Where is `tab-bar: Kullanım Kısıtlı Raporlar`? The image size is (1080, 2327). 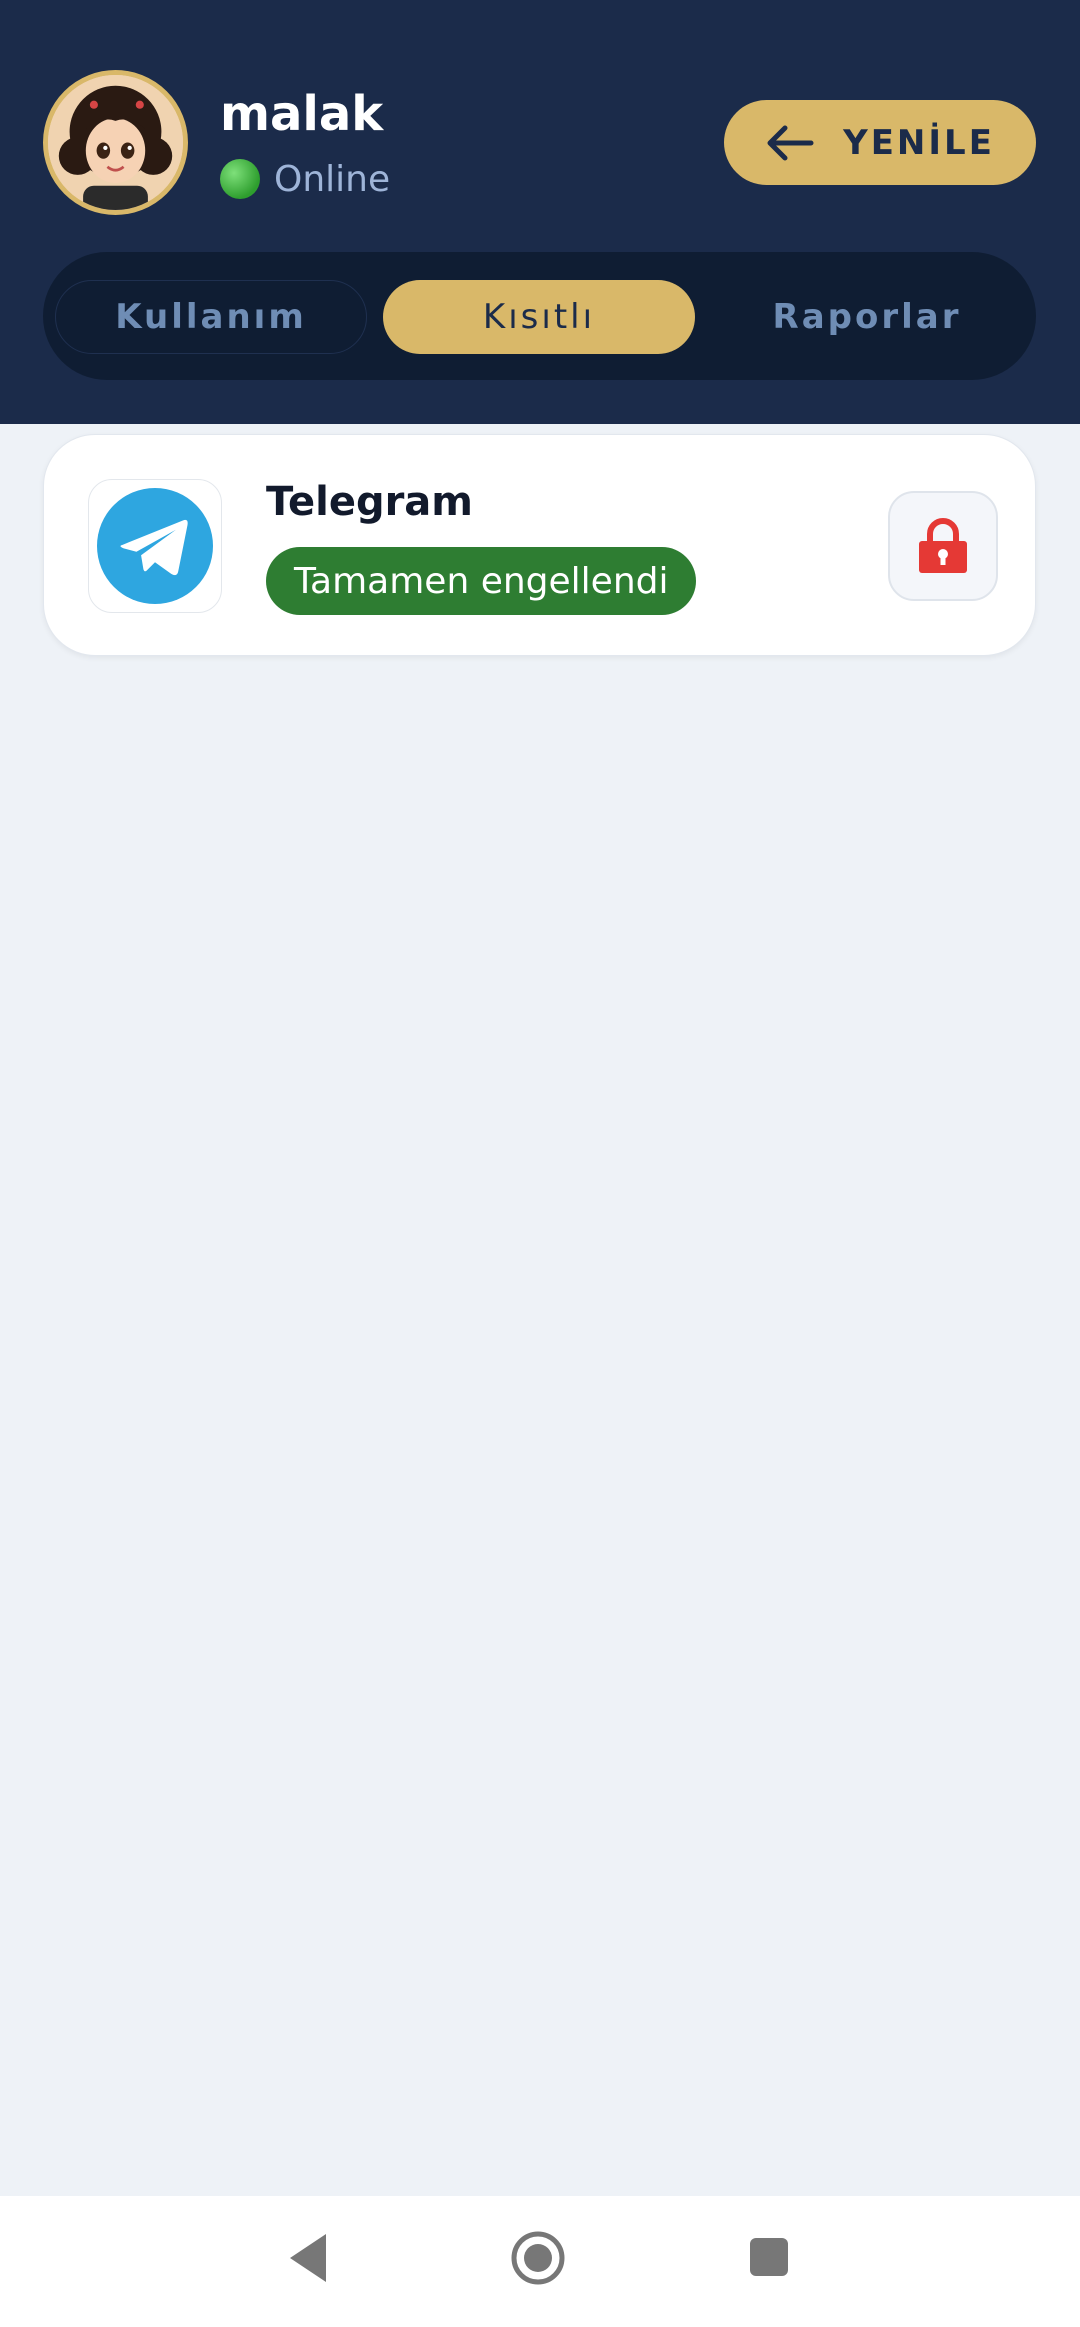
tab-bar: Kullanım Kısıtlı Raporlar is located at coordinates (539, 316).